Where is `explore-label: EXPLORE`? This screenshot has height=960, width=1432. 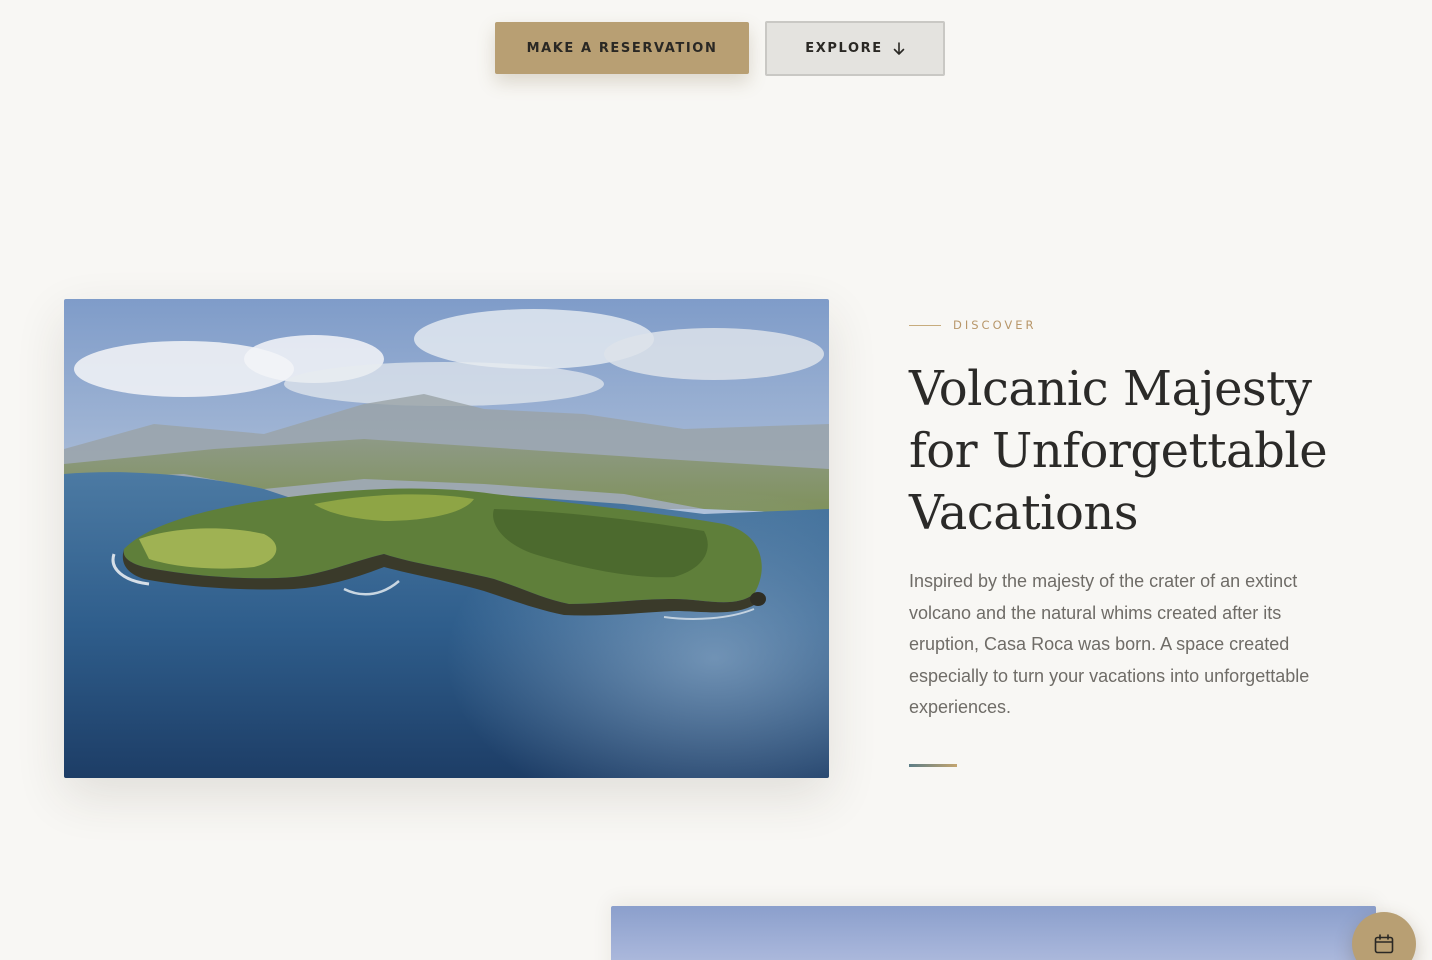 explore-label: EXPLORE is located at coordinates (844, 48).